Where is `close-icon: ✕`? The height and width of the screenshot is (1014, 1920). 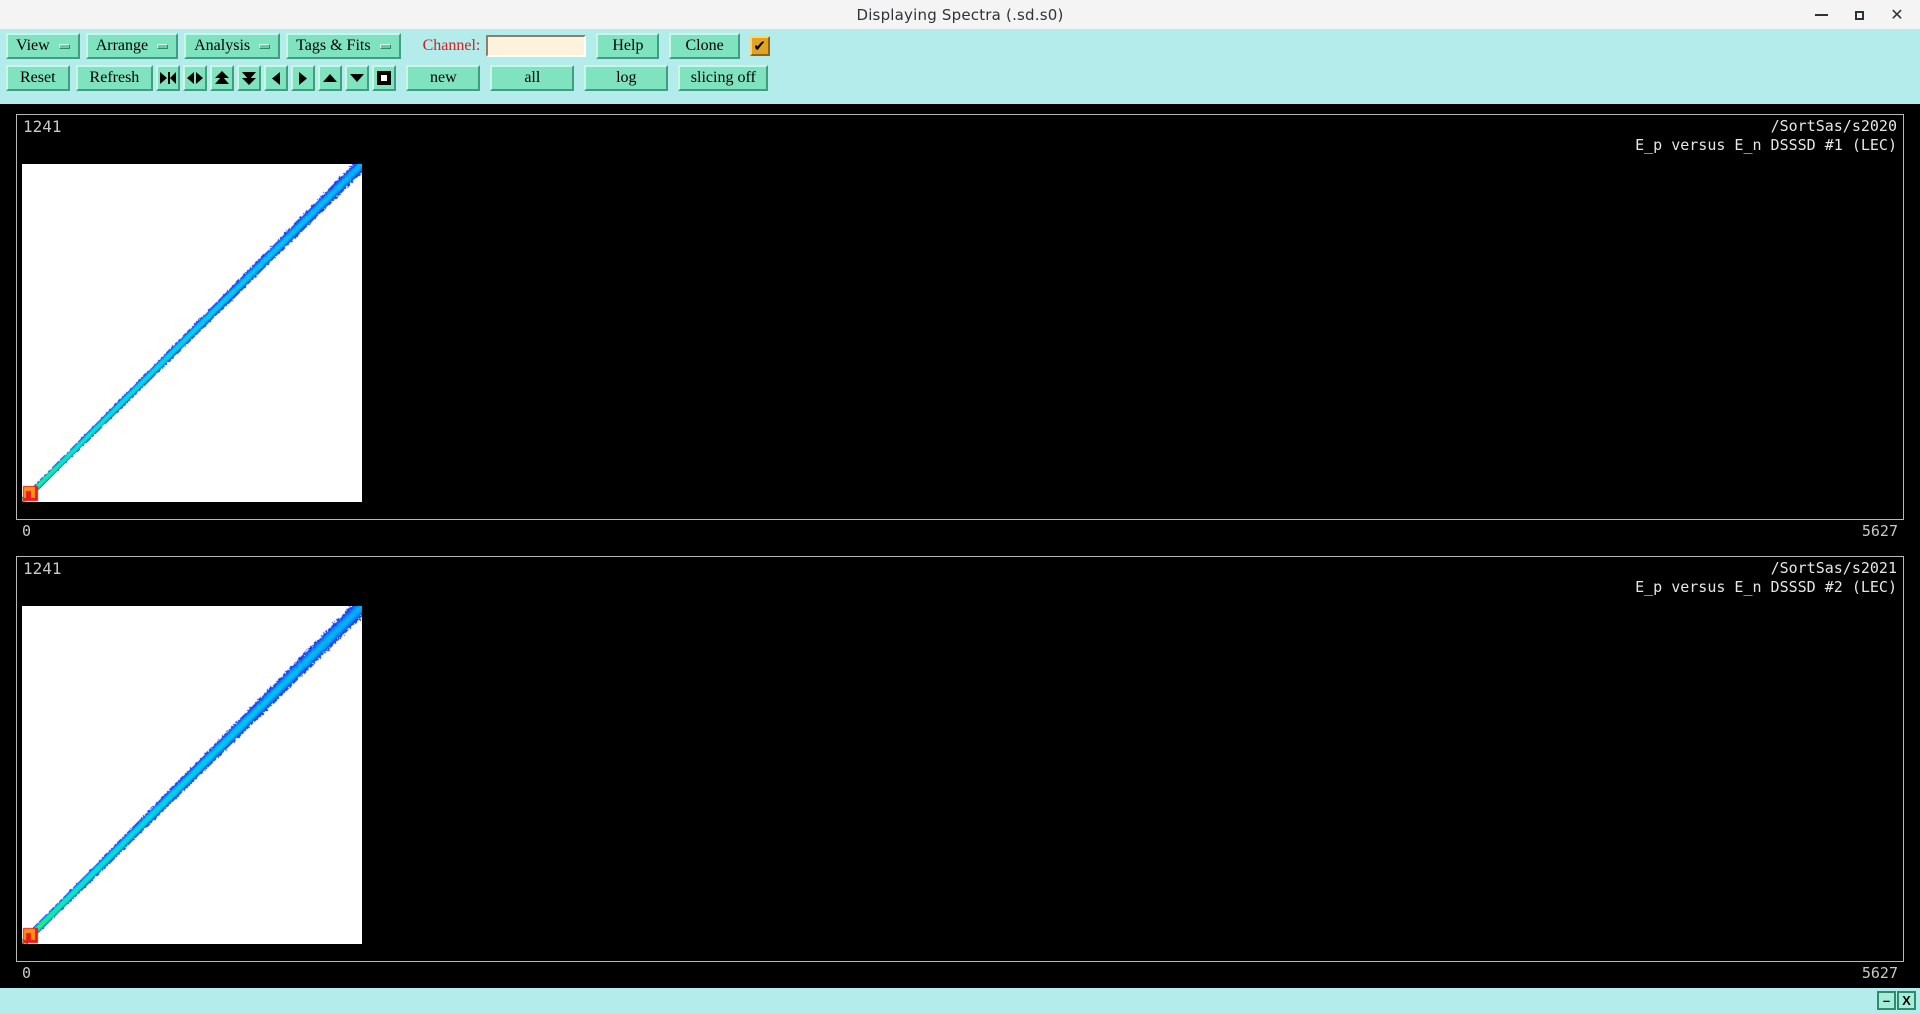
close-icon: ✕ is located at coordinates (1897, 14).